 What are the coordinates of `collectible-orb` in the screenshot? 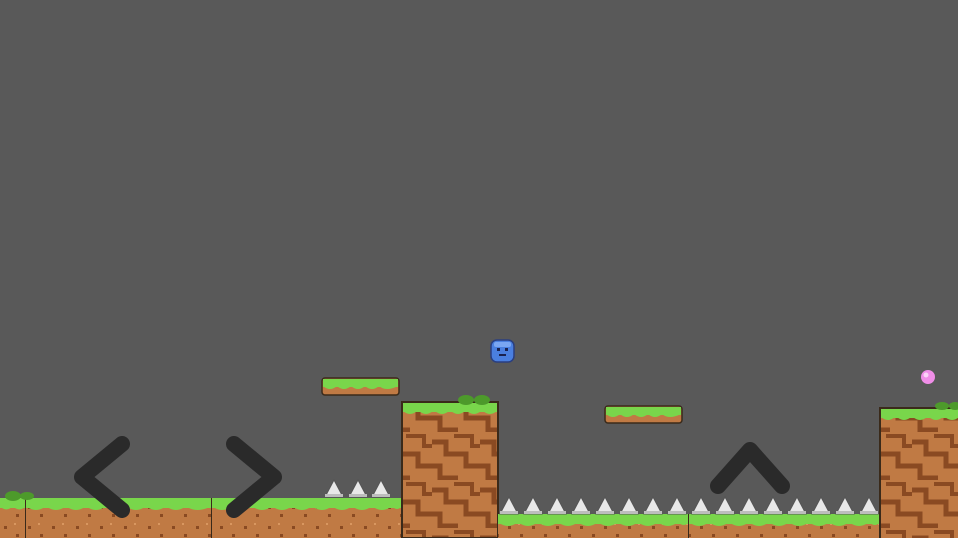 It's located at (928, 377).